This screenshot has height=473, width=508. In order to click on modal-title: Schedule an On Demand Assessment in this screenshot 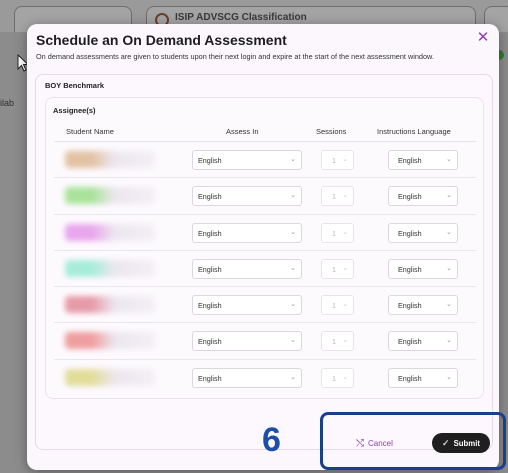, I will do `click(161, 40)`.